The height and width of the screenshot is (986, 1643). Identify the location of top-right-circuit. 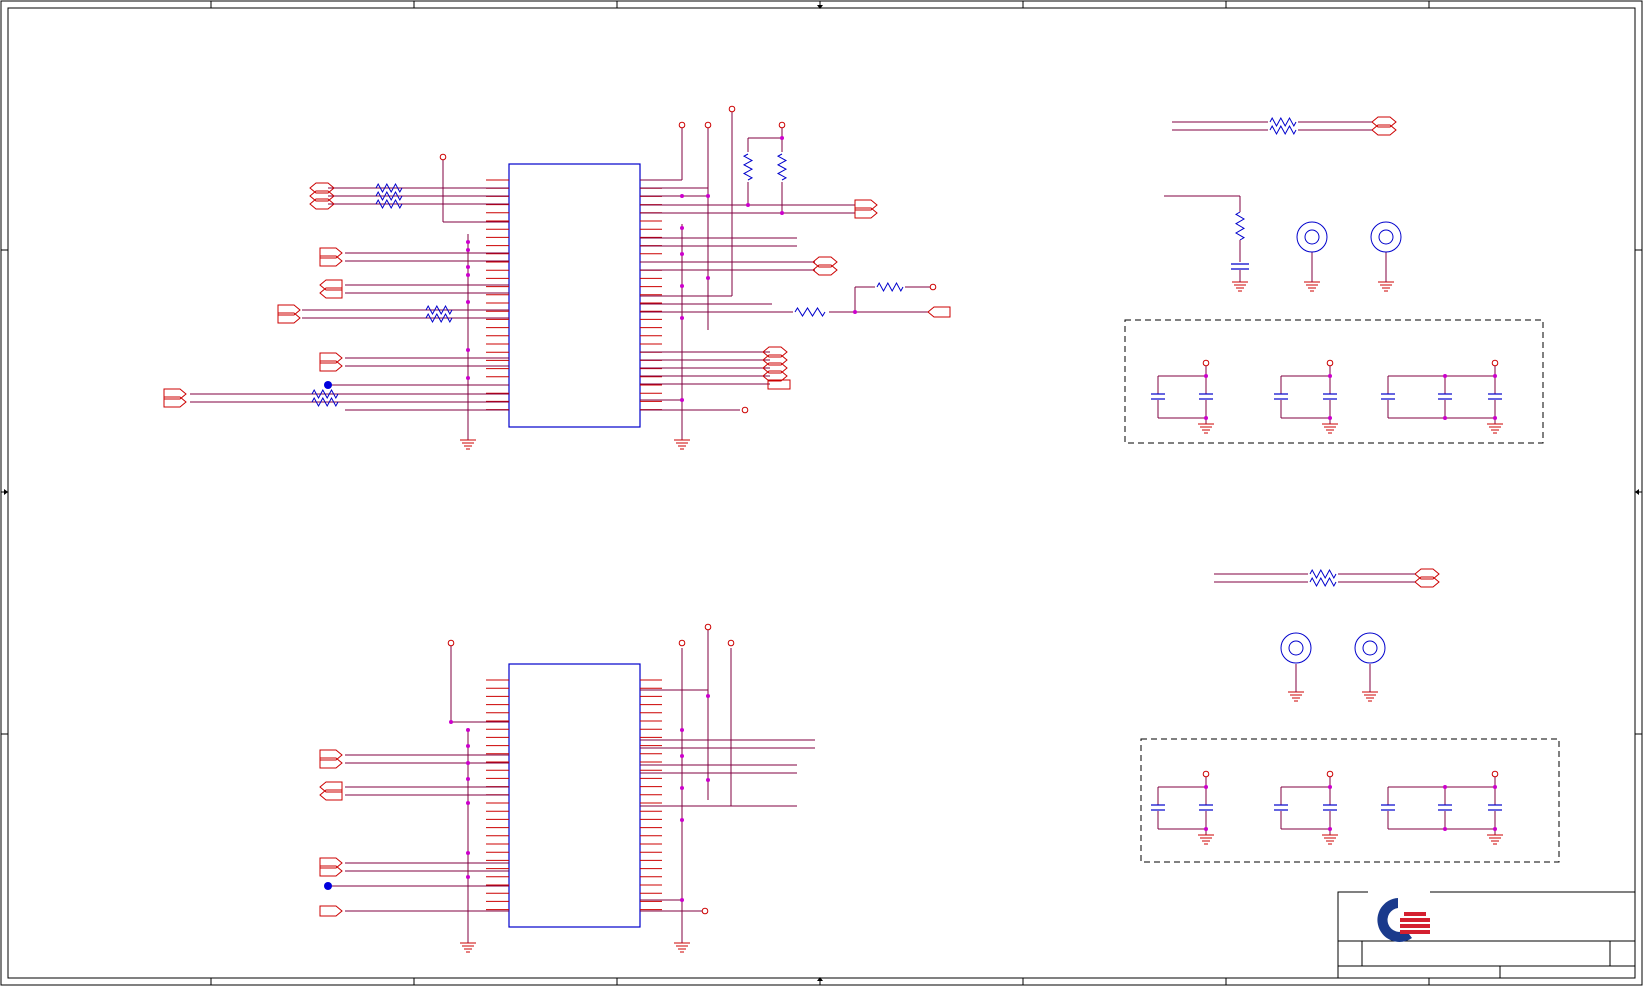
(1289, 406).